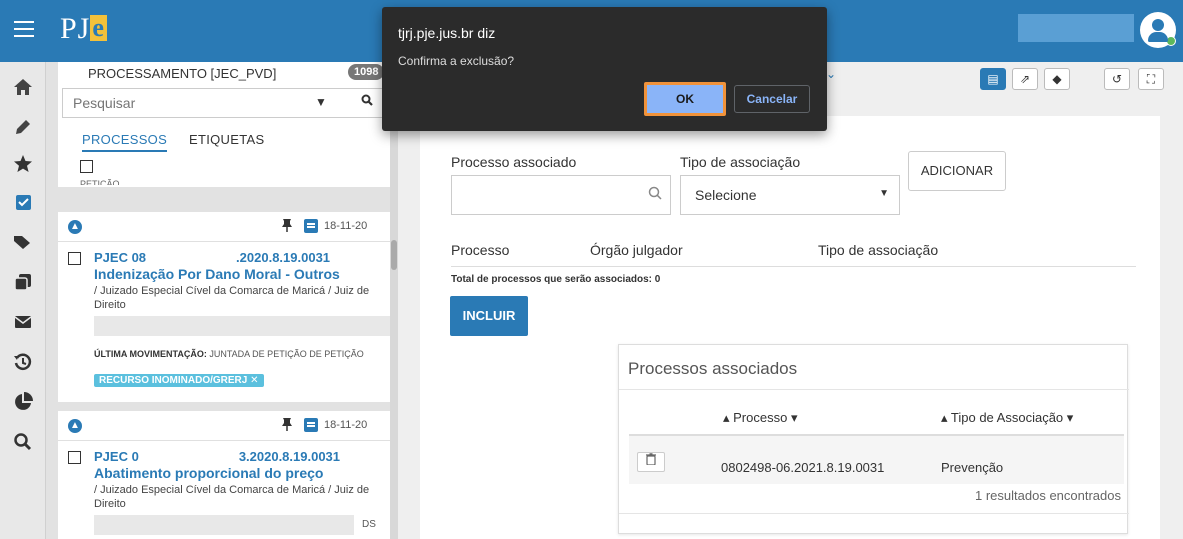  Describe the element at coordinates (183, 103) in the screenshot. I see `search-input` at that location.